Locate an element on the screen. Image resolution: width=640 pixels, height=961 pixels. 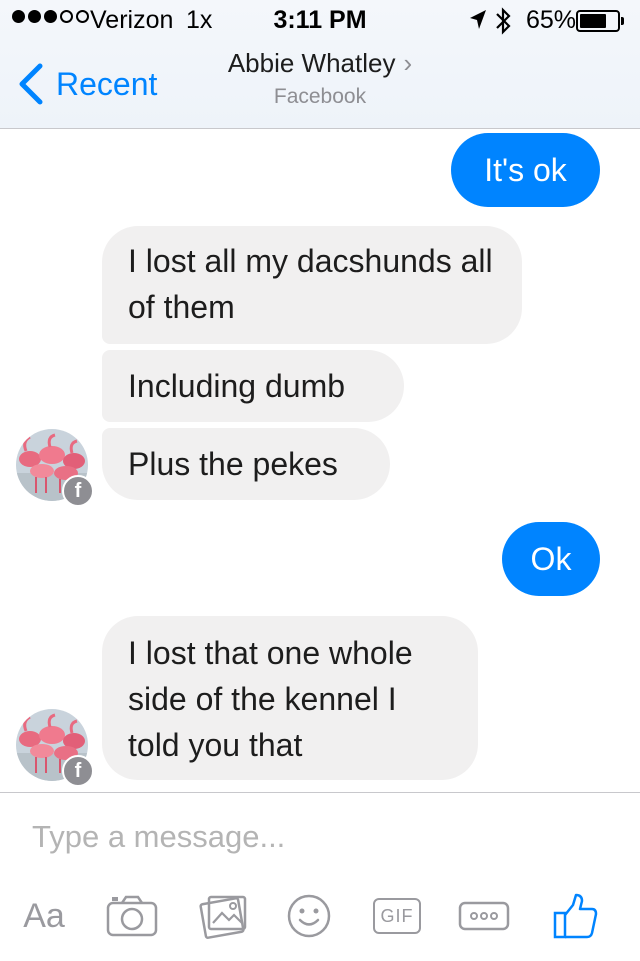
text-format-button: Aa is located at coordinates (44, 916).